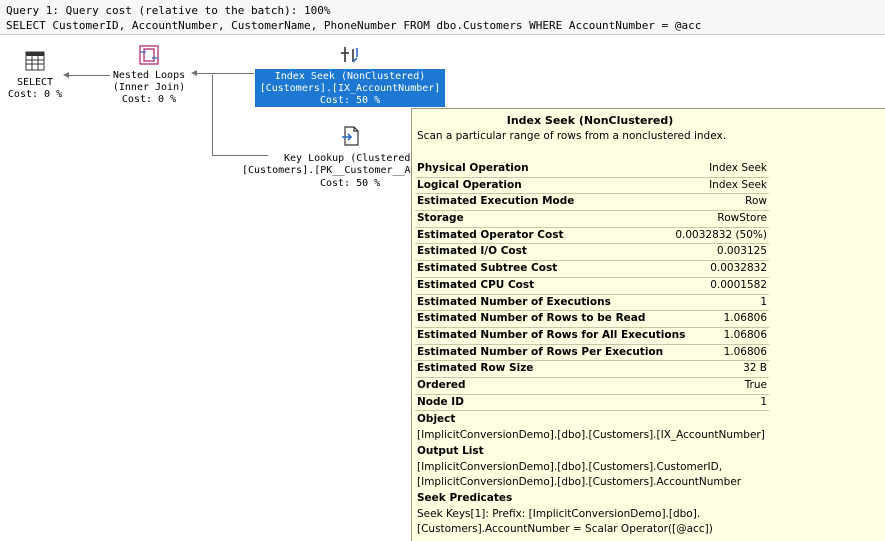 The width and height of the screenshot is (885, 541). Describe the element at coordinates (441, 384) in the screenshot. I see `property-label: Ordered` at that location.